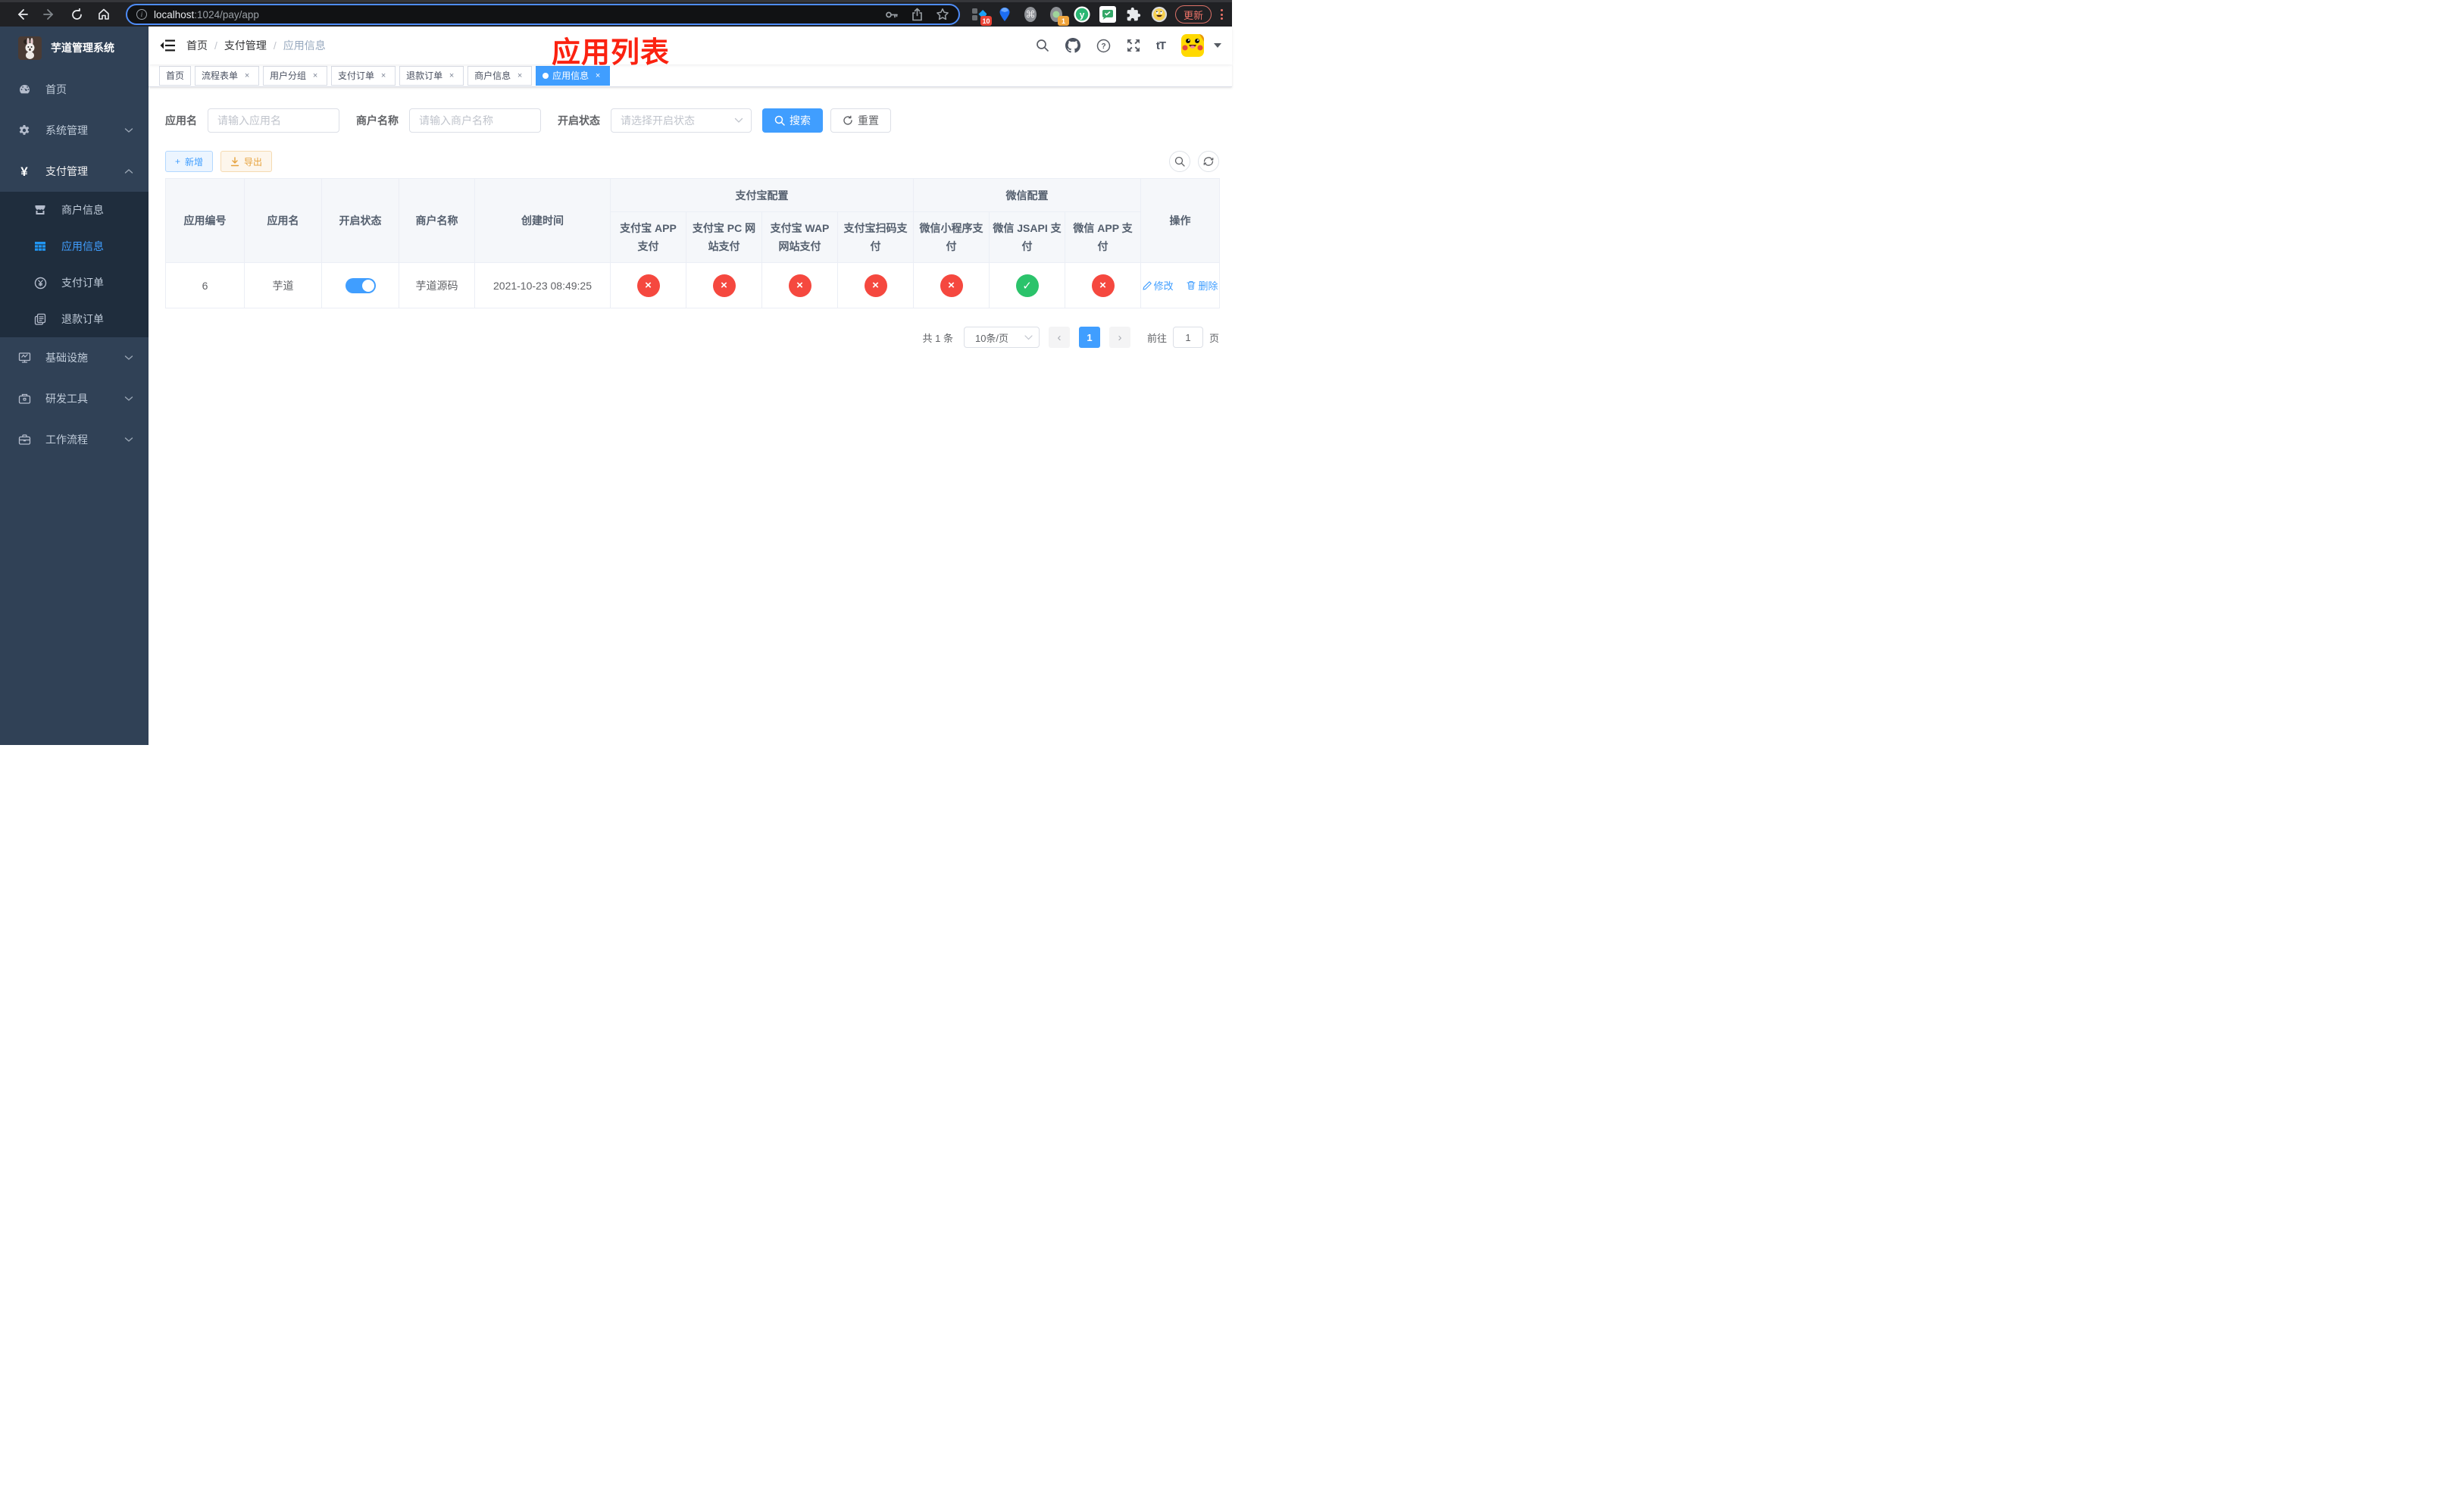 This screenshot has height=1490, width=2464. Describe the element at coordinates (431, 75) in the screenshot. I see `tag-refund-orders: 退款订单 ×` at that location.